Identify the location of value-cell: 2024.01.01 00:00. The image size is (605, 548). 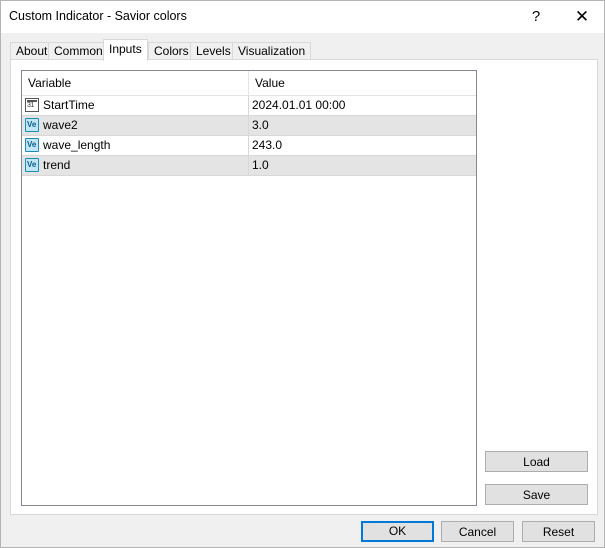
(297, 105).